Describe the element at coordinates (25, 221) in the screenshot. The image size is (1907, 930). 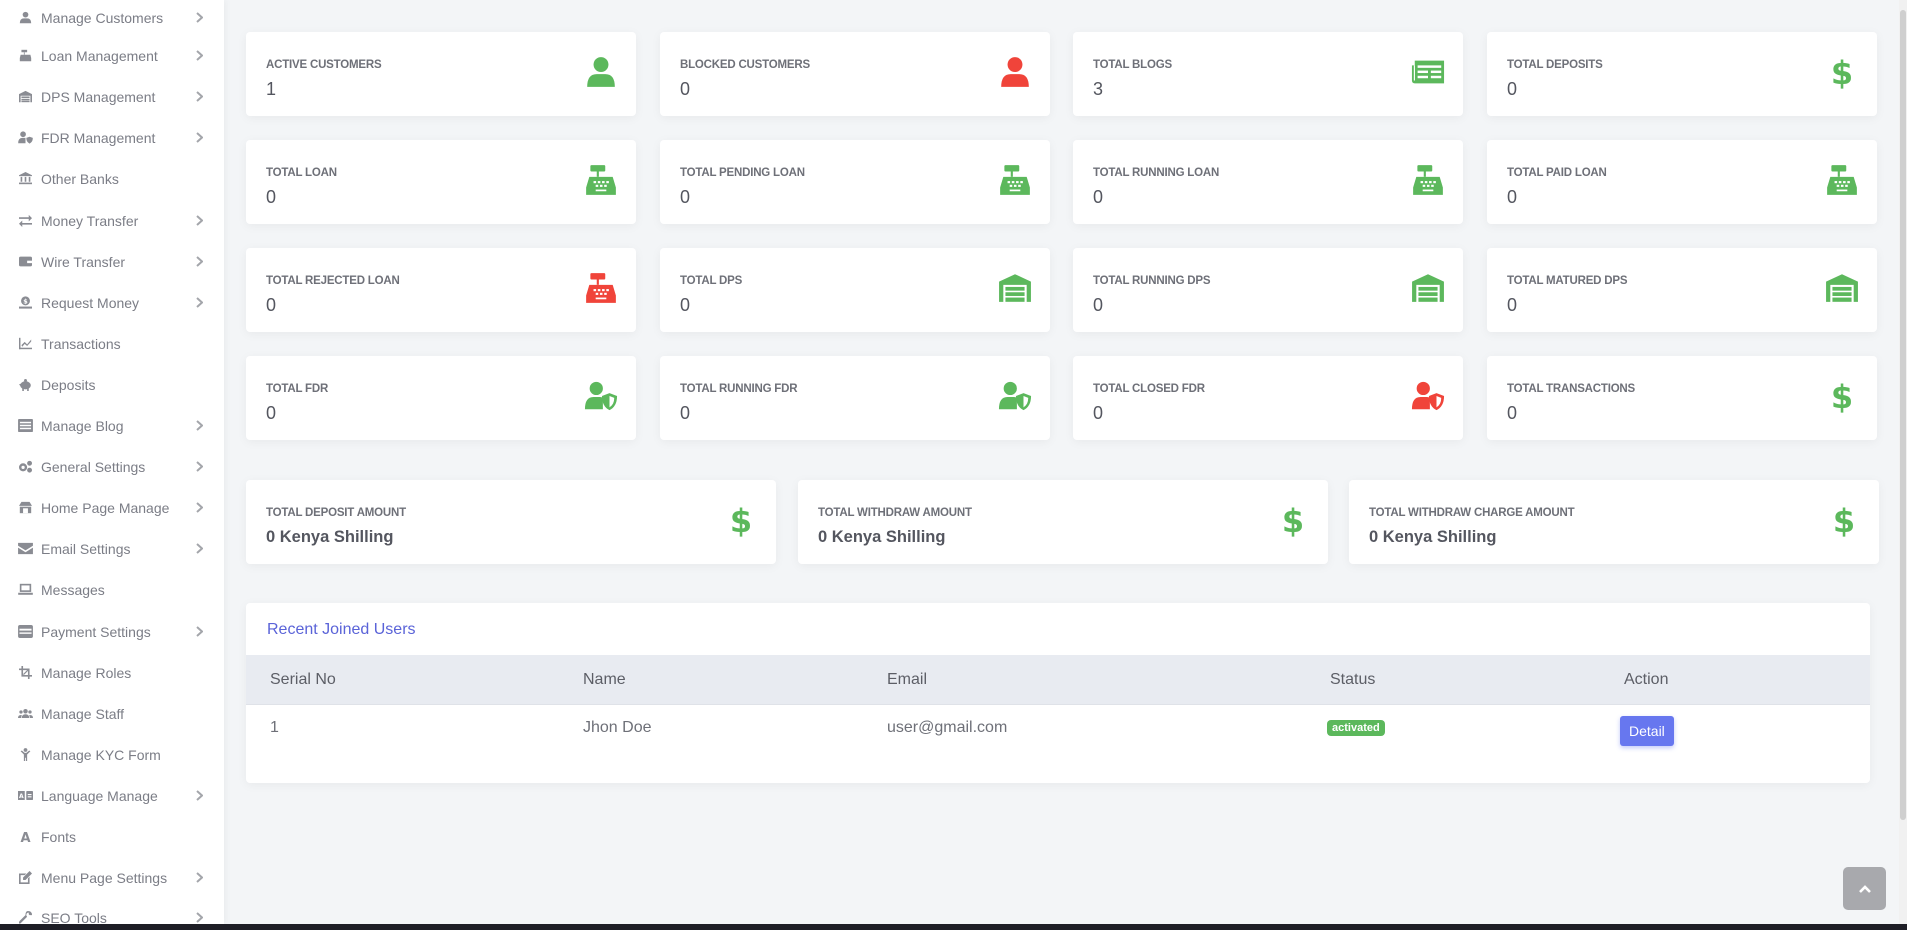
I see `exchange-icon` at that location.